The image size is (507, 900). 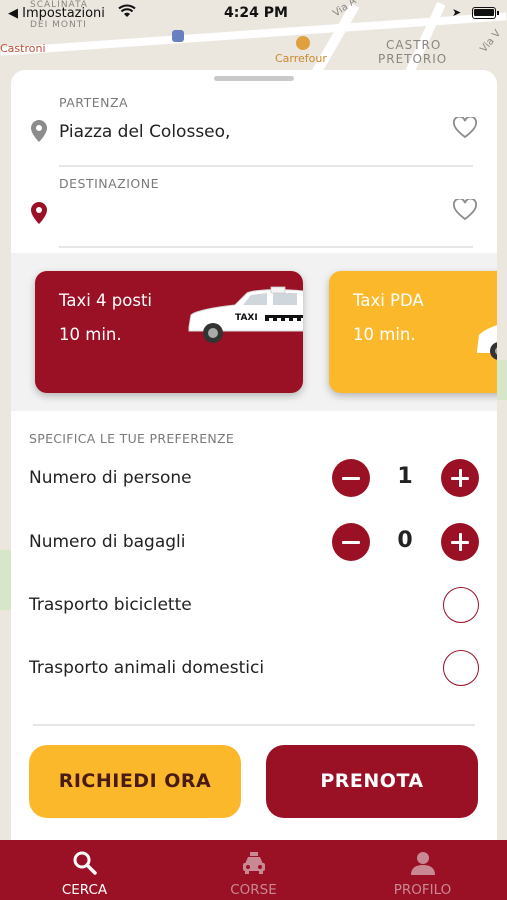 I want to click on location-arrow-icon: ➤, so click(x=457, y=12).